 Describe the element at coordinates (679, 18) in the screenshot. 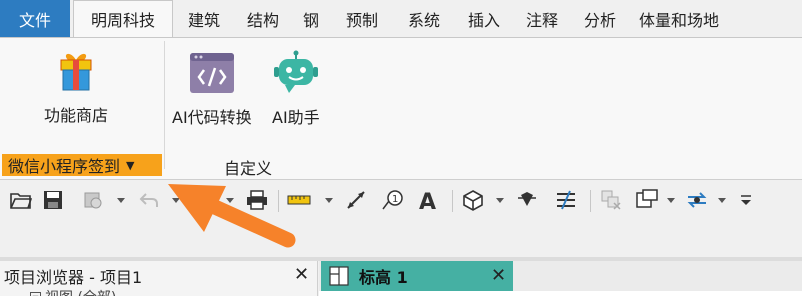

I see `tab-massing-site: 体量和场地` at that location.